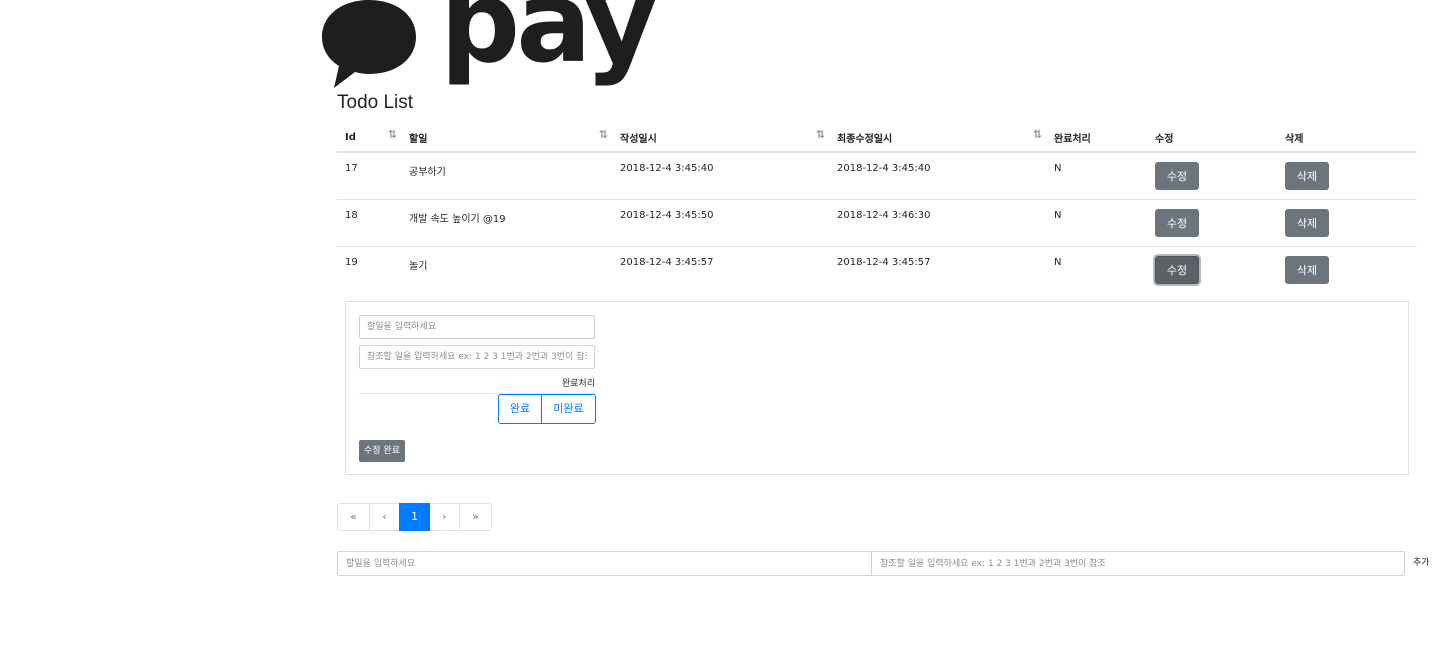  What do you see at coordinates (520, 409) in the screenshot?
I see `done-option-button: 완료` at bounding box center [520, 409].